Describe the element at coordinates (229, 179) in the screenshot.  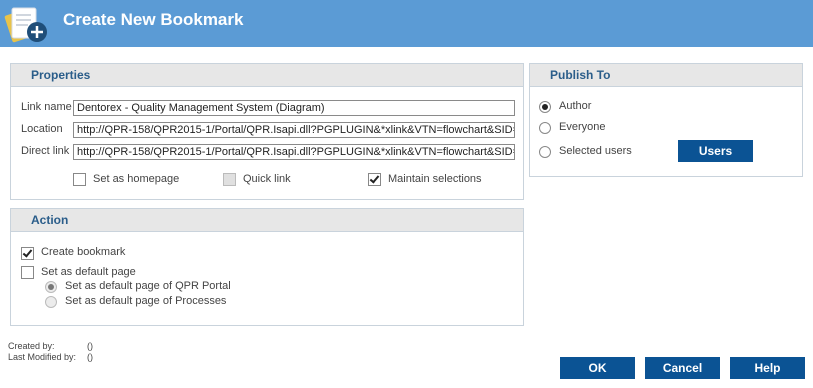
I see `quick-link-checkbox` at that location.